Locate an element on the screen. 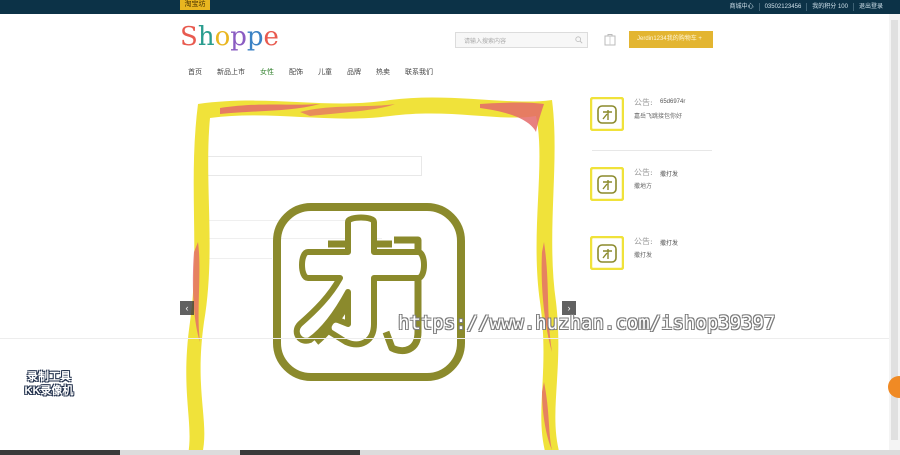 The image size is (900, 455). cart-button: Jerdin1234我的购物车 + is located at coordinates (671, 39).